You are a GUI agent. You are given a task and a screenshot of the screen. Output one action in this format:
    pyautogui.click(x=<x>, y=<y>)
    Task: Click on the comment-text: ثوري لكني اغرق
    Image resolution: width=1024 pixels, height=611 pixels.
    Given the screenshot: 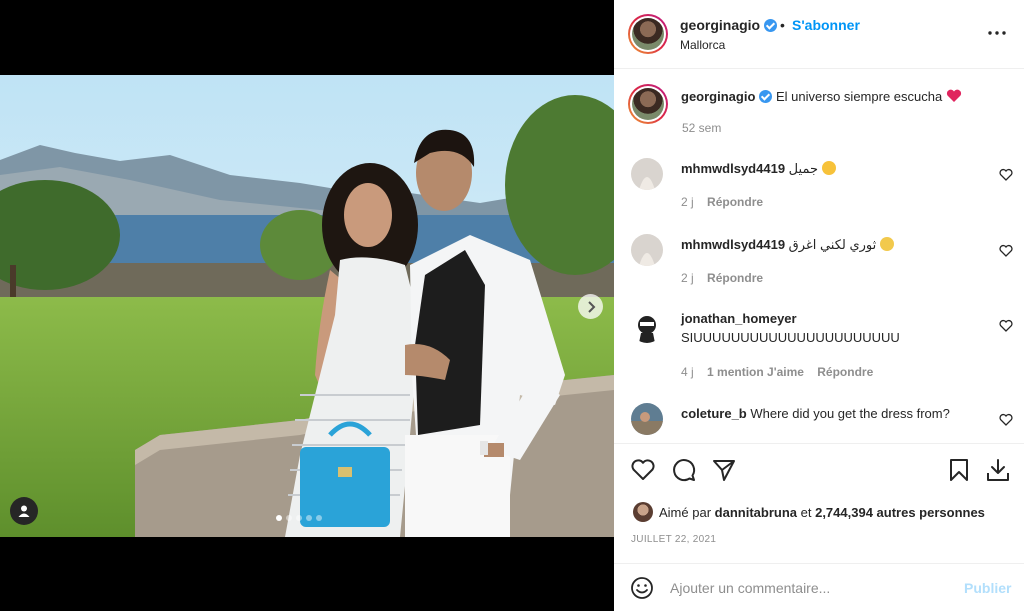 What is the action you would take?
    pyautogui.click(x=832, y=244)
    